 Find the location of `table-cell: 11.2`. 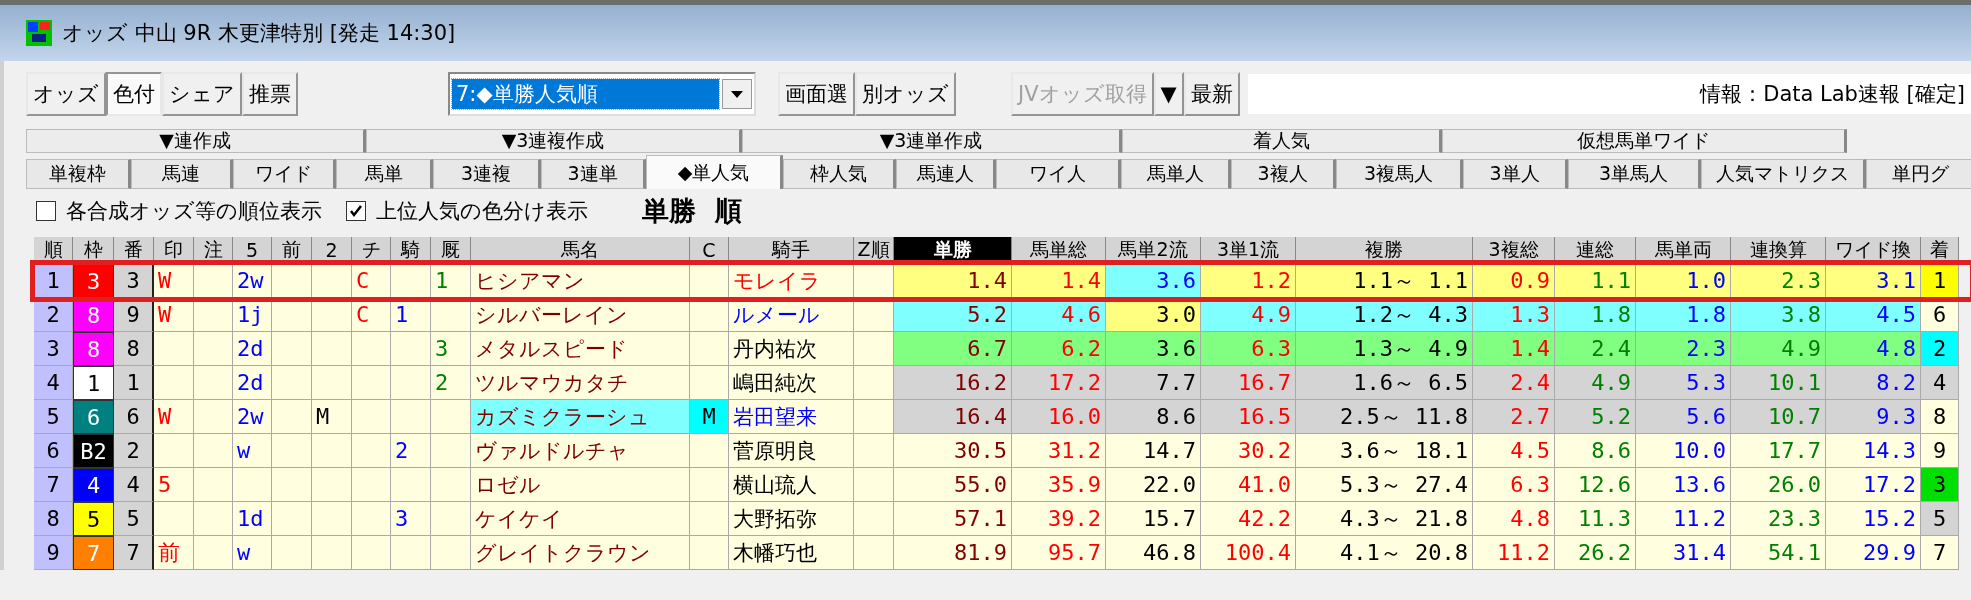

table-cell: 11.2 is located at coordinates (1514, 553).